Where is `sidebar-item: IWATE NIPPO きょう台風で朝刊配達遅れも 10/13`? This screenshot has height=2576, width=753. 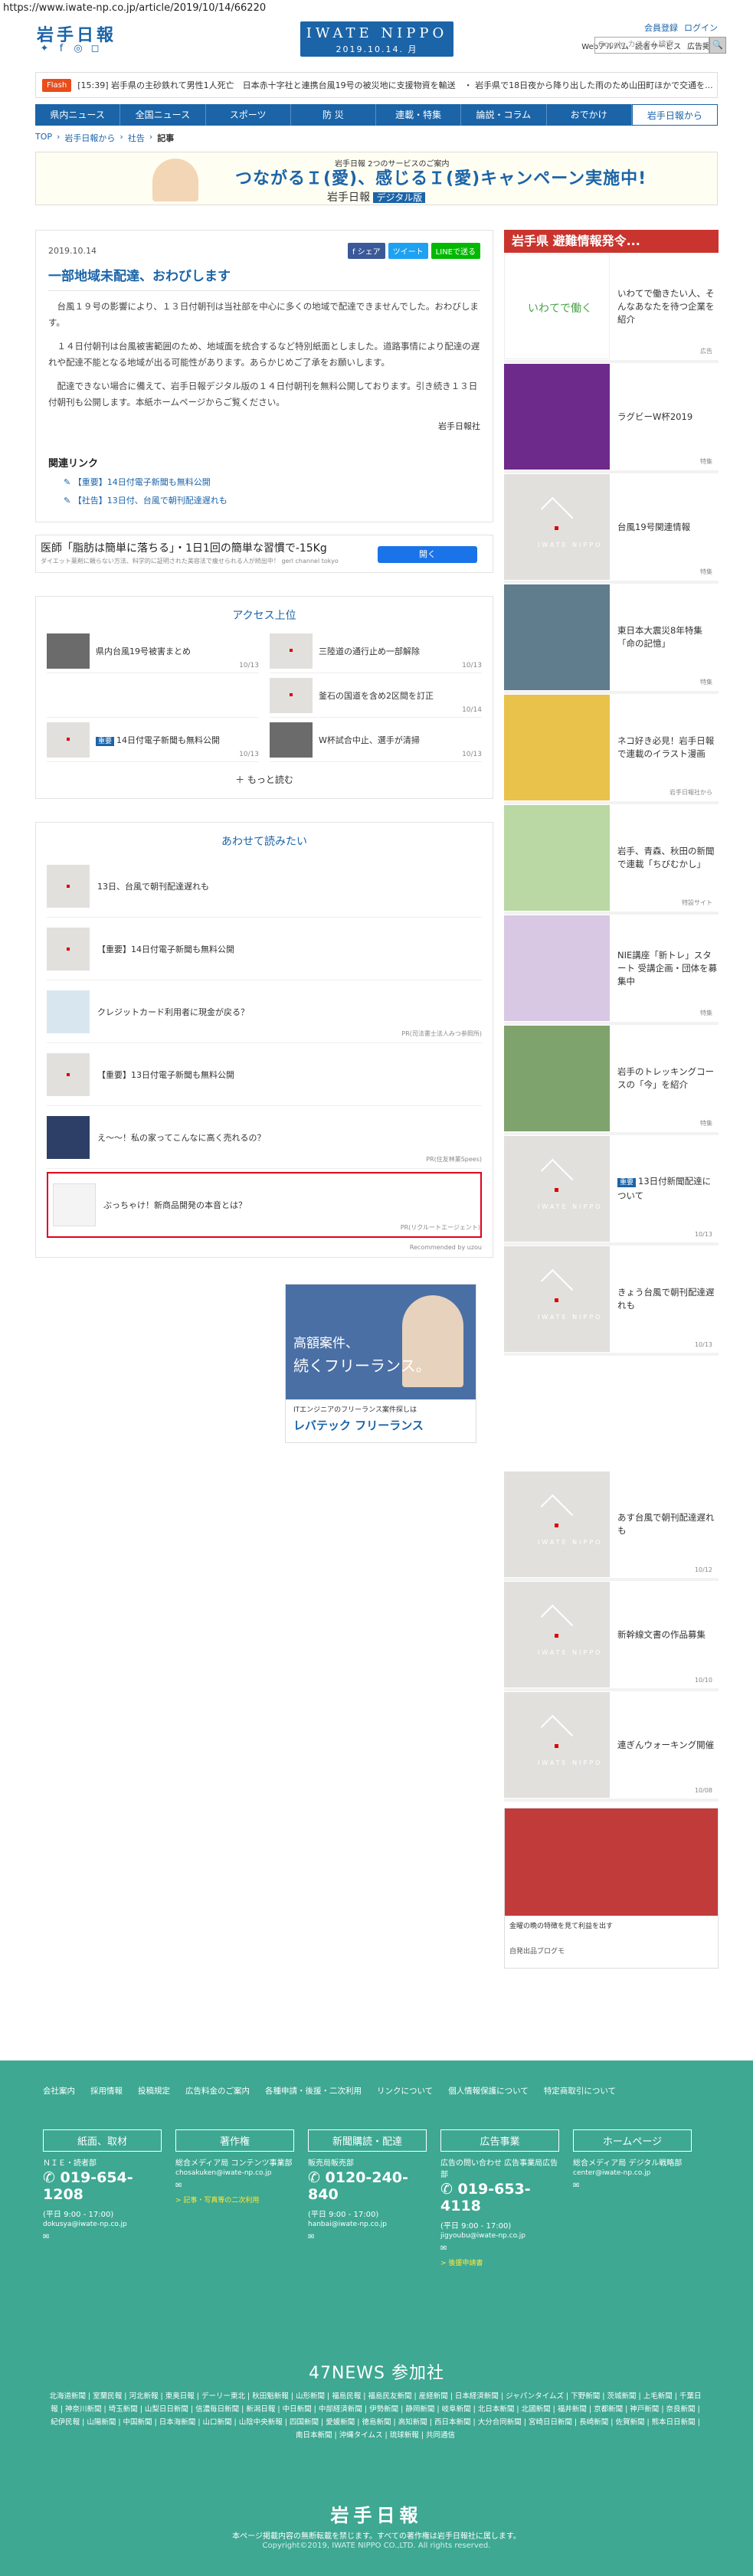
sidebar-item: IWATE NIPPO きょう台風で朝刊配達遅れも 10/13 is located at coordinates (611, 1300).